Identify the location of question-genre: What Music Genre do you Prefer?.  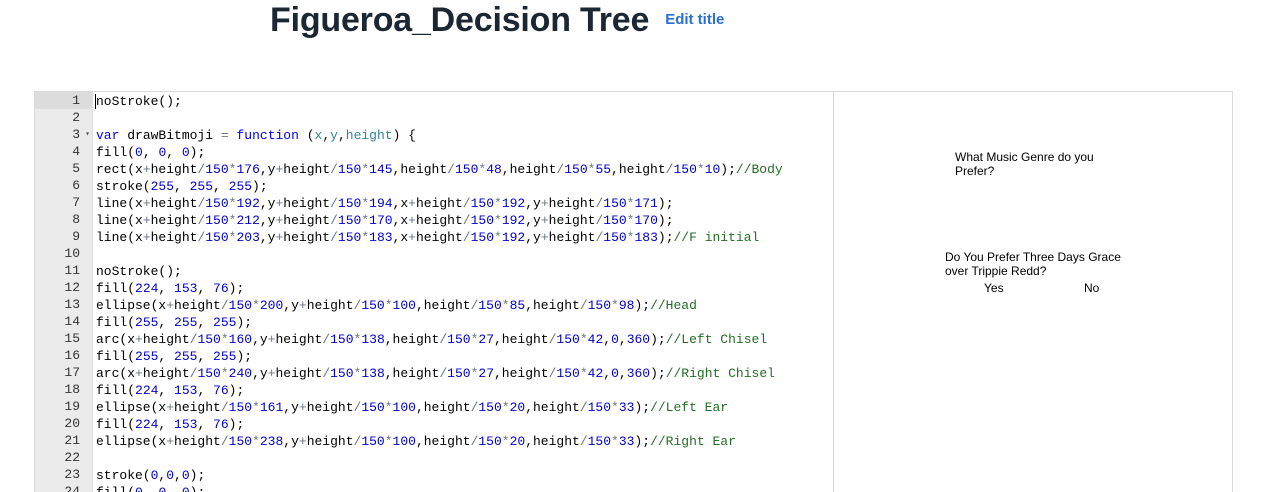
(1024, 164).